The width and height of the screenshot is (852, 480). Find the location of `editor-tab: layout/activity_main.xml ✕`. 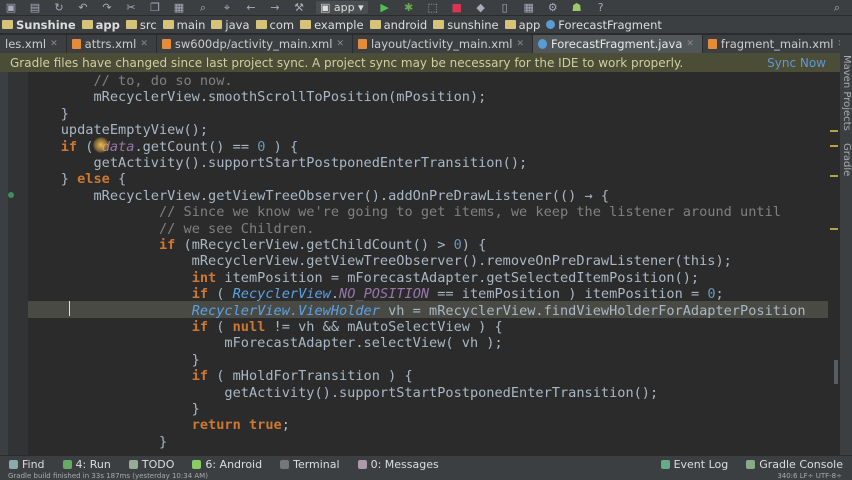

editor-tab: layout/activity_main.xml ✕ is located at coordinates (443, 44).